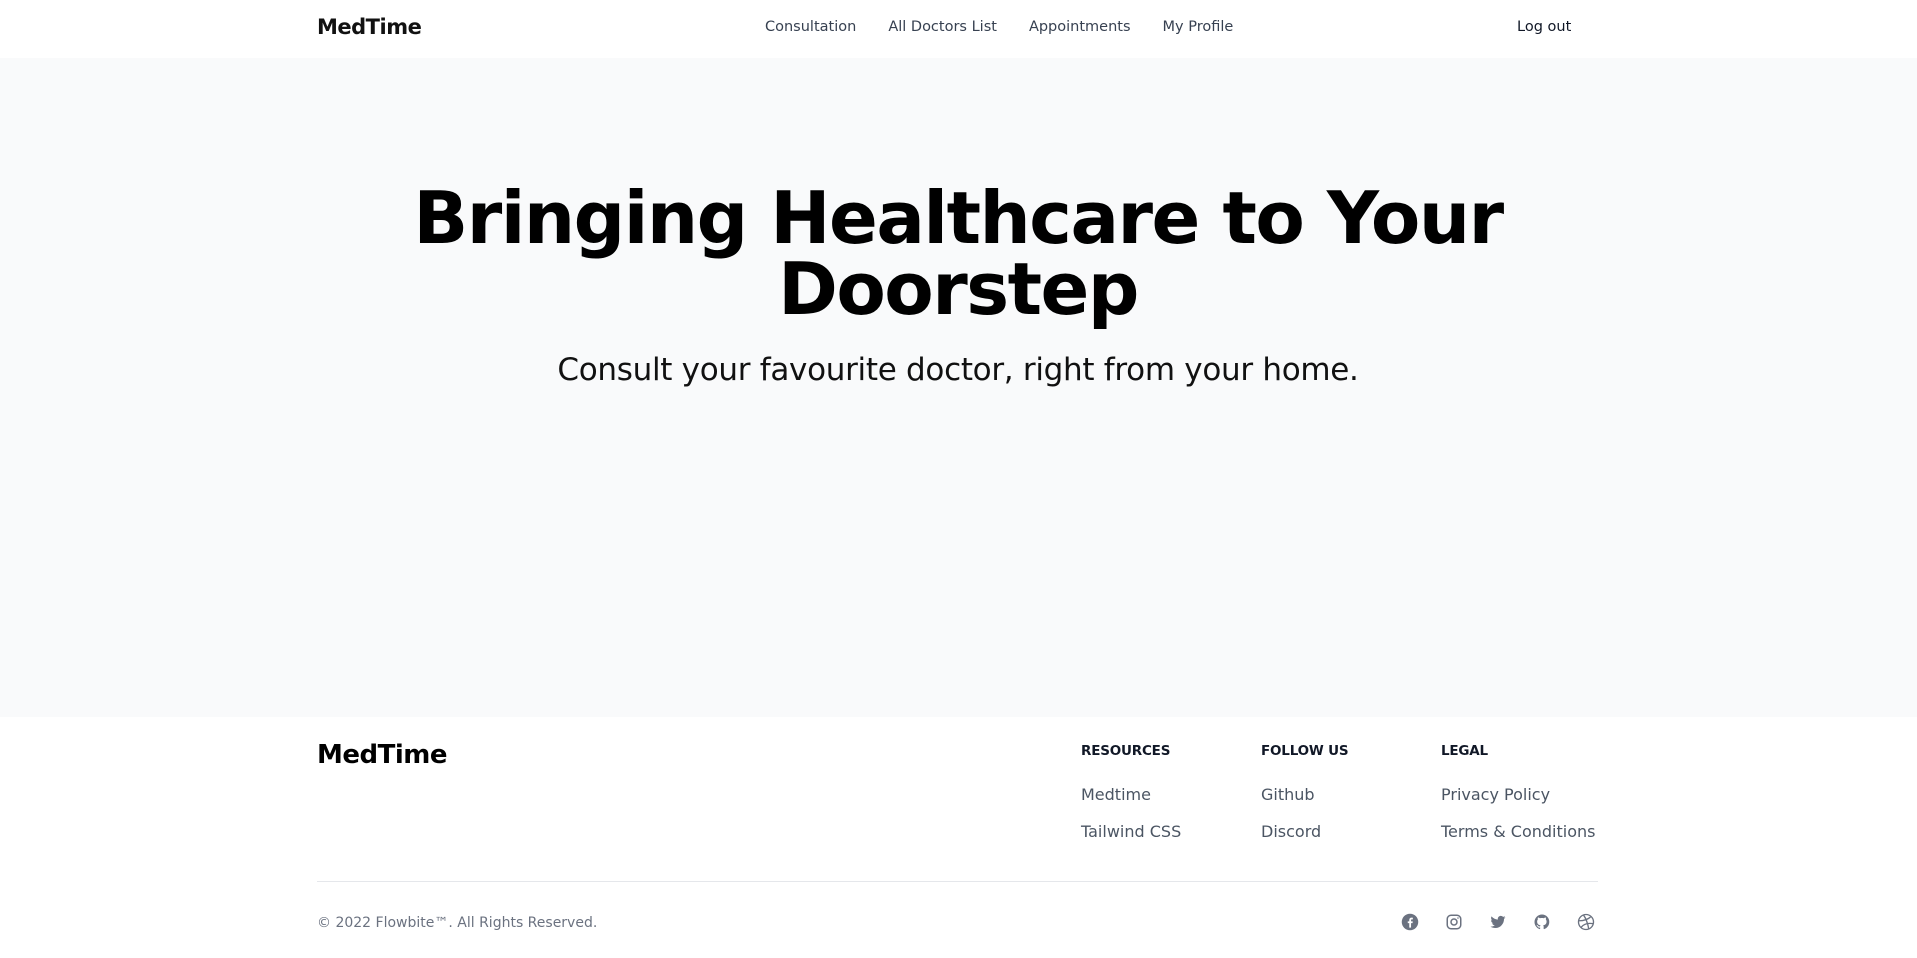  I want to click on footer-link-github: Github, so click(1288, 794).